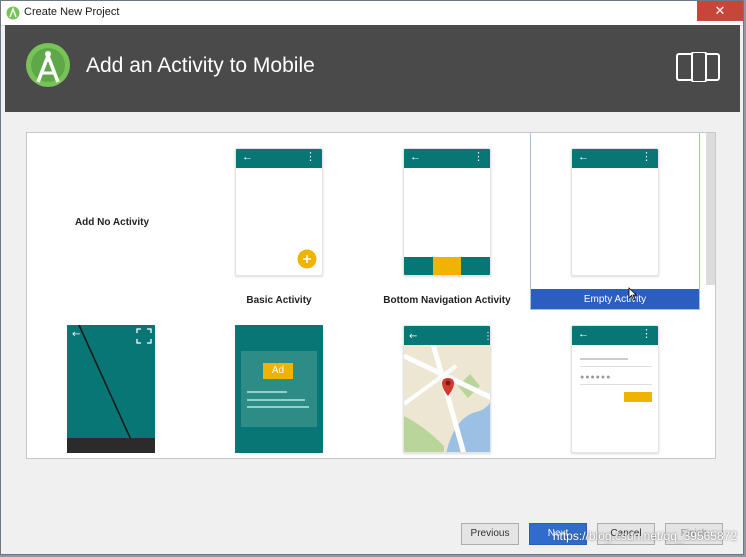 This screenshot has height=557, width=746. Describe the element at coordinates (615, 299) in the screenshot. I see `template-label: Empty Activity` at that location.